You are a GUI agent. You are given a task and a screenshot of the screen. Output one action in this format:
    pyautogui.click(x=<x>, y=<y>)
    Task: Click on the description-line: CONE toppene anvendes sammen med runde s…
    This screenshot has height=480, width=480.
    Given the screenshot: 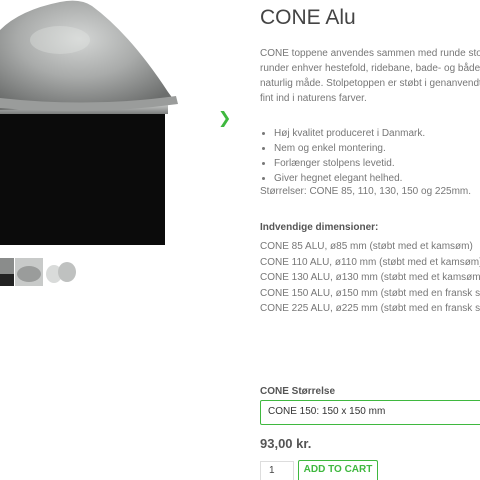 What is the action you would take?
    pyautogui.click(x=370, y=53)
    